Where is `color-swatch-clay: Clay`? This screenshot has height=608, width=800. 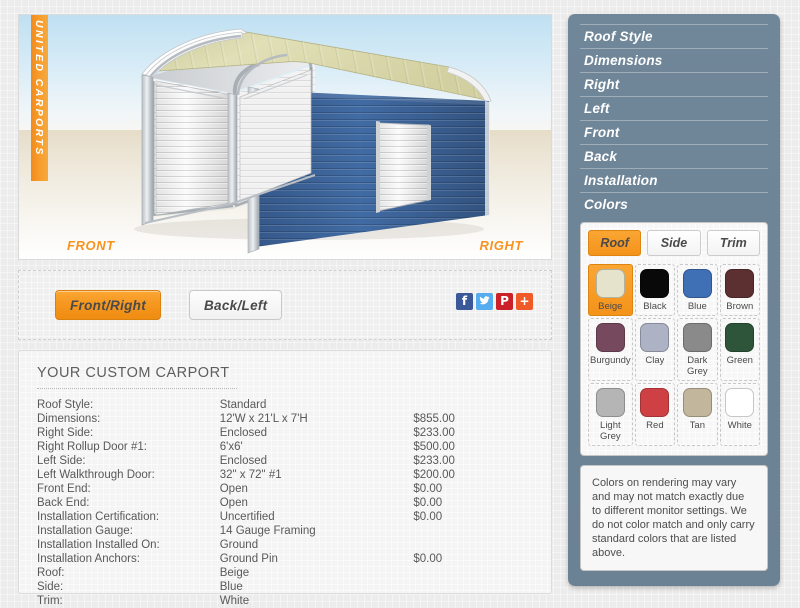 color-swatch-clay: Clay is located at coordinates (655, 349).